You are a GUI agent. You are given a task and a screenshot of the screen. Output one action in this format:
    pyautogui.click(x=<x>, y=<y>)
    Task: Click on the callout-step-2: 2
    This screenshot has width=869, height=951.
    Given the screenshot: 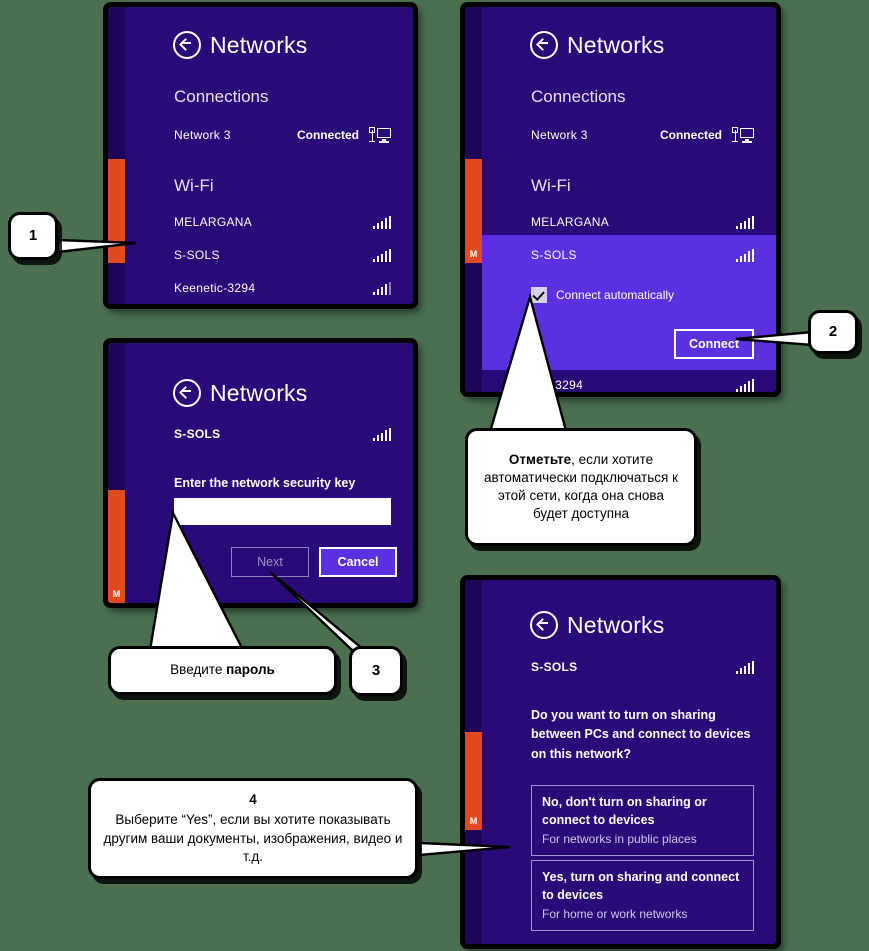 What is the action you would take?
    pyautogui.click(x=833, y=332)
    